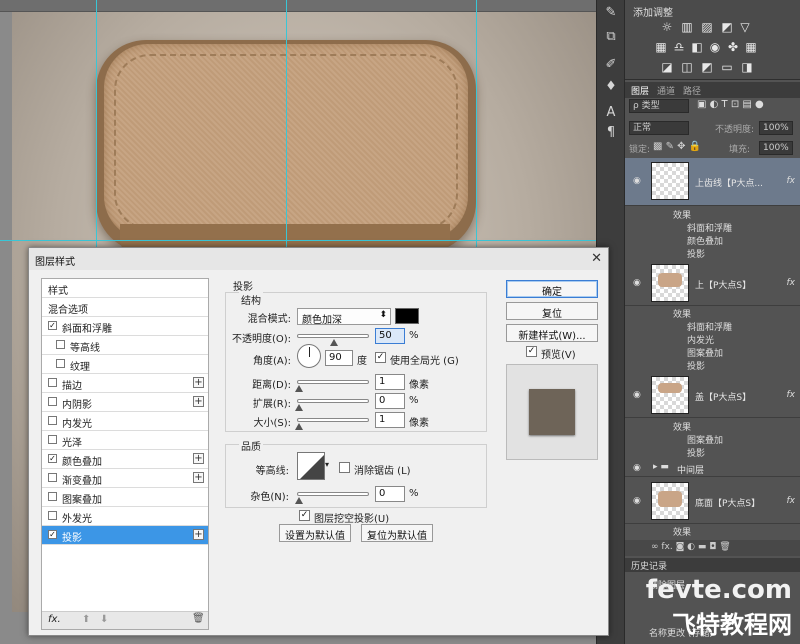  Describe the element at coordinates (611, 65) in the screenshot. I see `brush-presets-icon: ✐` at that location.